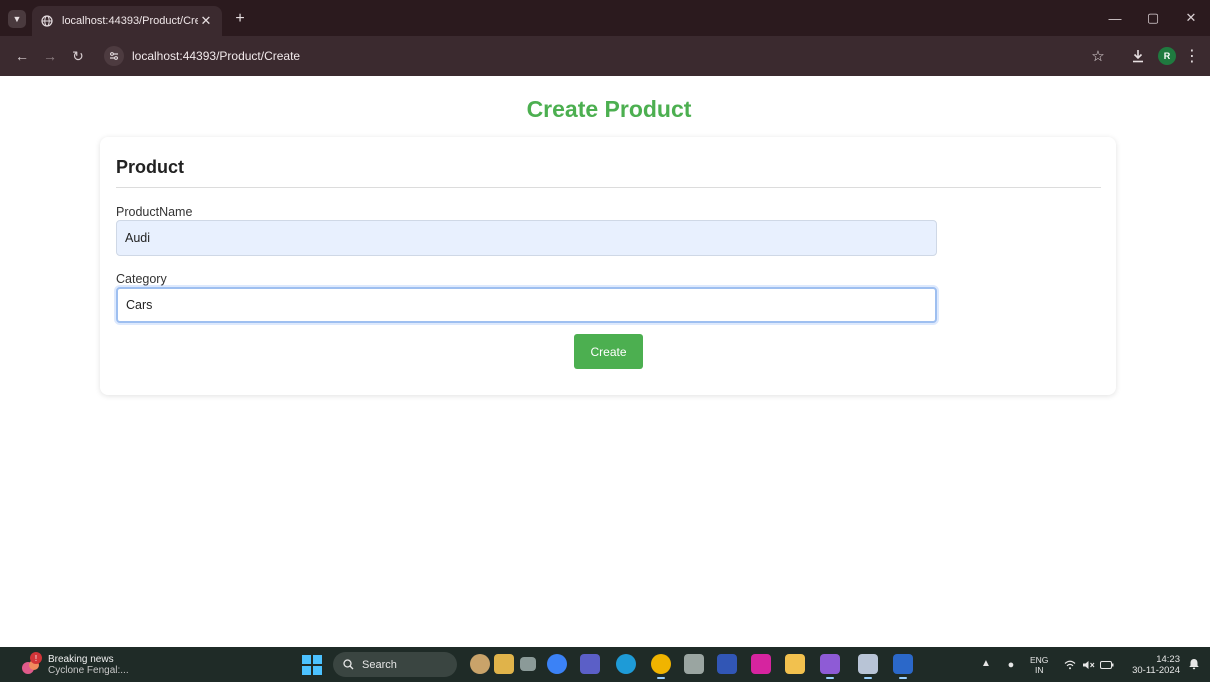  Describe the element at coordinates (348, 664) in the screenshot. I see `search-icon` at that location.